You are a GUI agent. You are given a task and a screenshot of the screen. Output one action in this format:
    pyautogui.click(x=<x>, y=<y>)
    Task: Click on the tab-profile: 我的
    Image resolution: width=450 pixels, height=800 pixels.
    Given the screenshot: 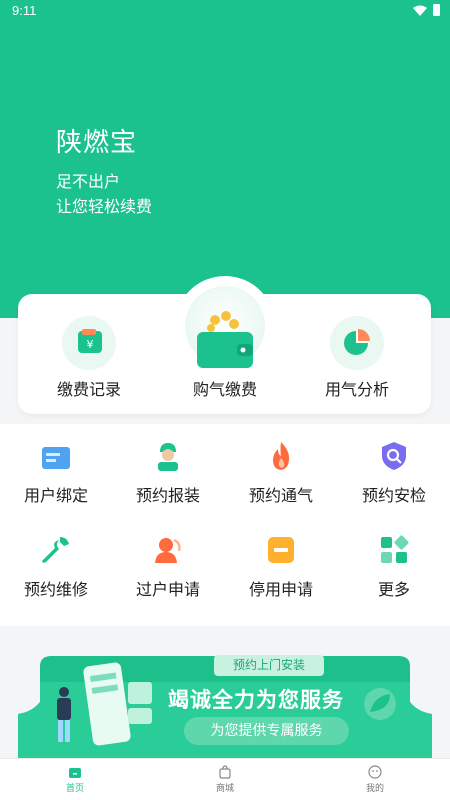 What is the action you would take?
    pyautogui.click(x=375, y=779)
    